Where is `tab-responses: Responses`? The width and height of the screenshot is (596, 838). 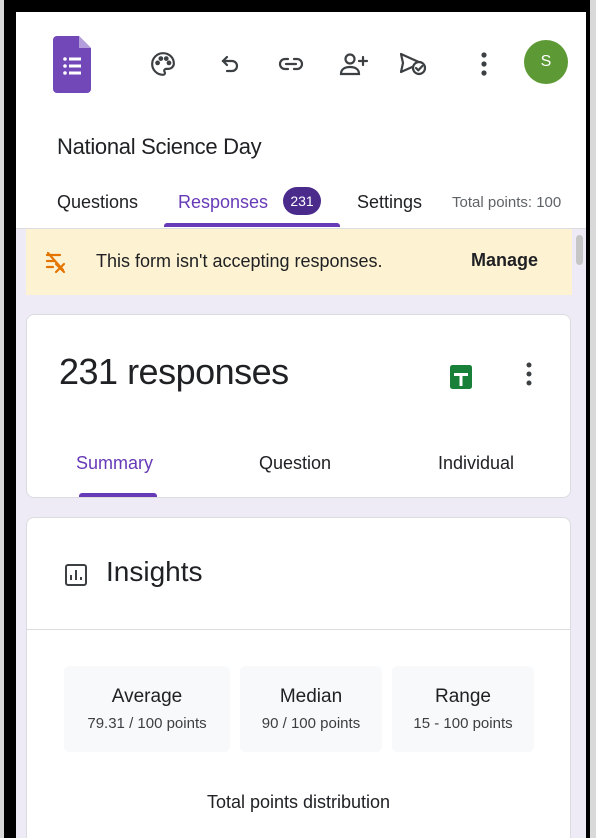 tab-responses: Responses is located at coordinates (223, 202).